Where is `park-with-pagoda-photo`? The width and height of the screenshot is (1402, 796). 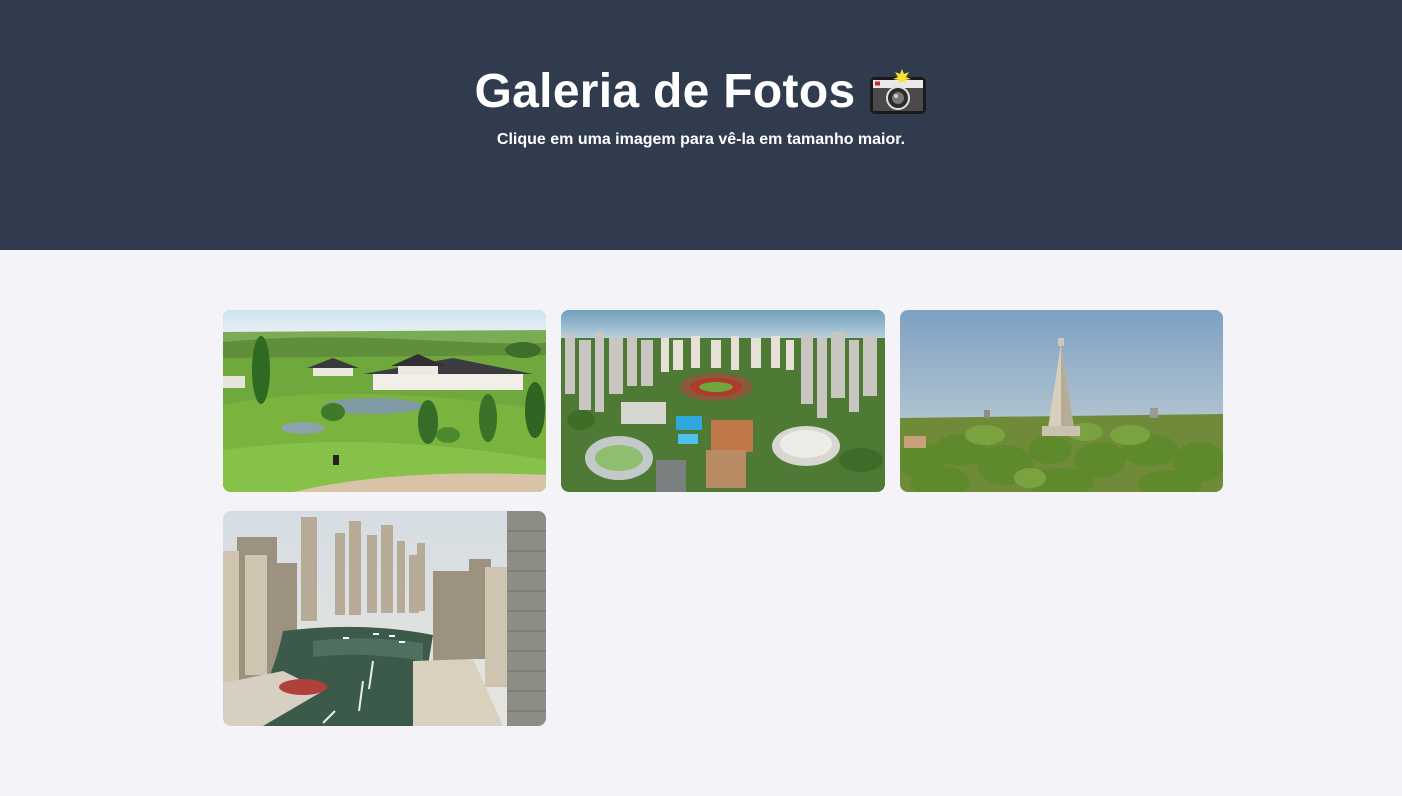
park-with-pagoda-photo is located at coordinates (384, 401).